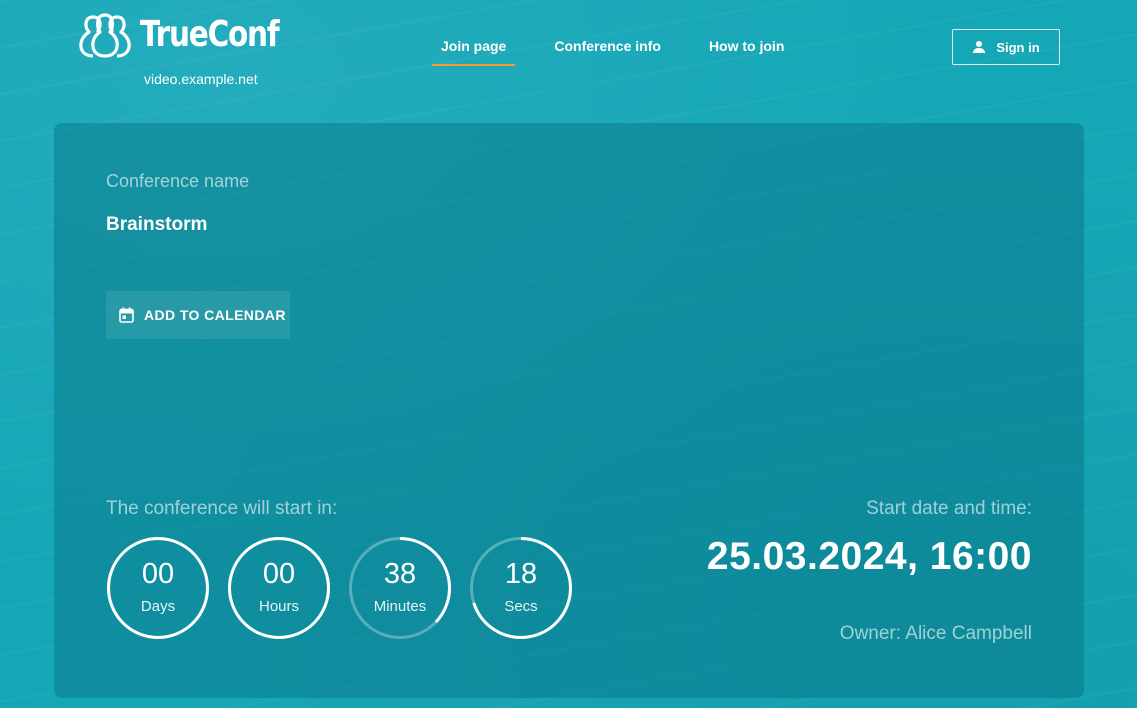 The image size is (1137, 708). What do you see at coordinates (126, 315) in the screenshot?
I see `calendar-icon` at bounding box center [126, 315].